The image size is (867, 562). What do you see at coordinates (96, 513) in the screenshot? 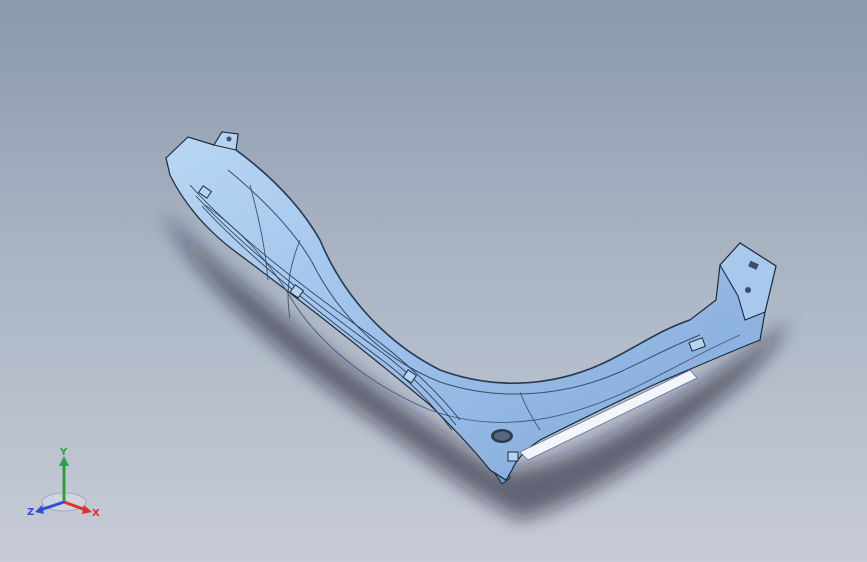
I see `x-axis-label: X` at bounding box center [96, 513].